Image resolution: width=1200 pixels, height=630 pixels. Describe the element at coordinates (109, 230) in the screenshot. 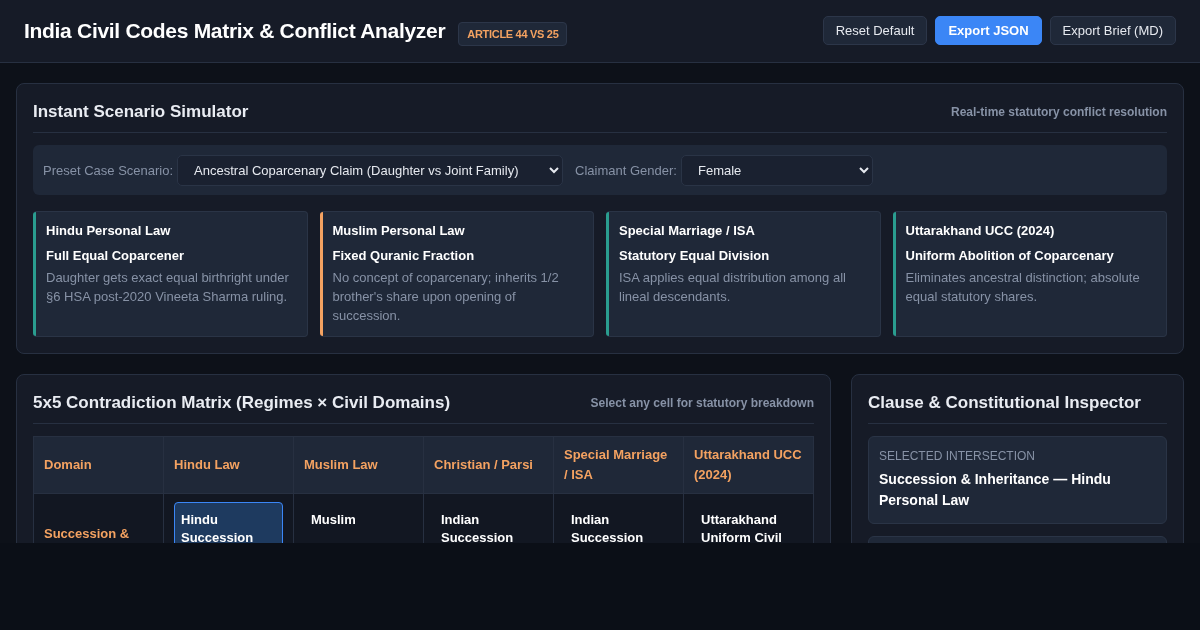

I see `regime-name: Hindu Personal Law` at that location.